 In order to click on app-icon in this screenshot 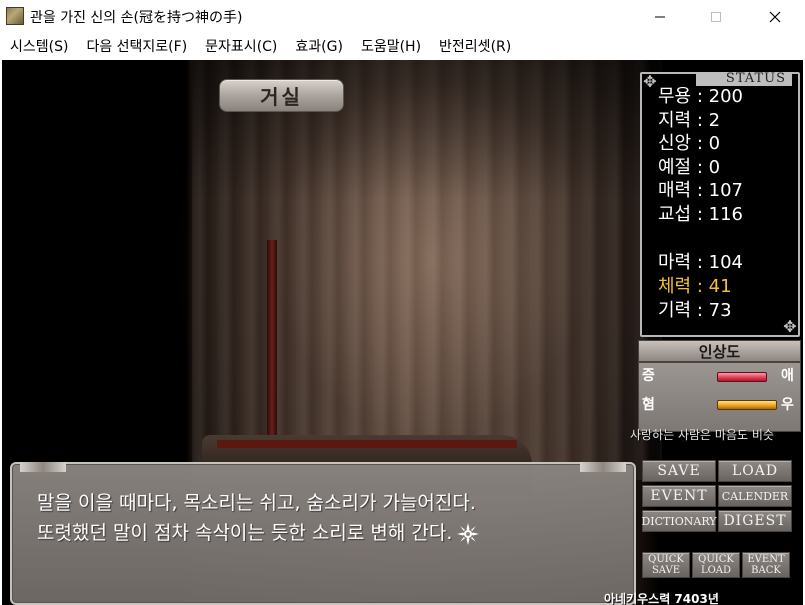, I will do `click(15, 16)`.